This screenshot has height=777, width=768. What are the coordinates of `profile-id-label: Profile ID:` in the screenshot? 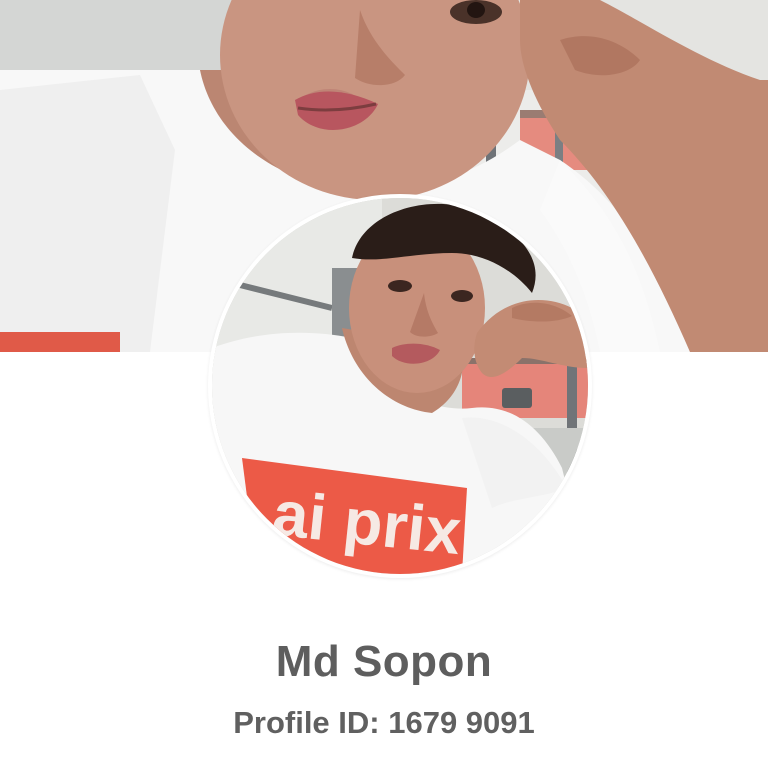 It's located at (306, 722).